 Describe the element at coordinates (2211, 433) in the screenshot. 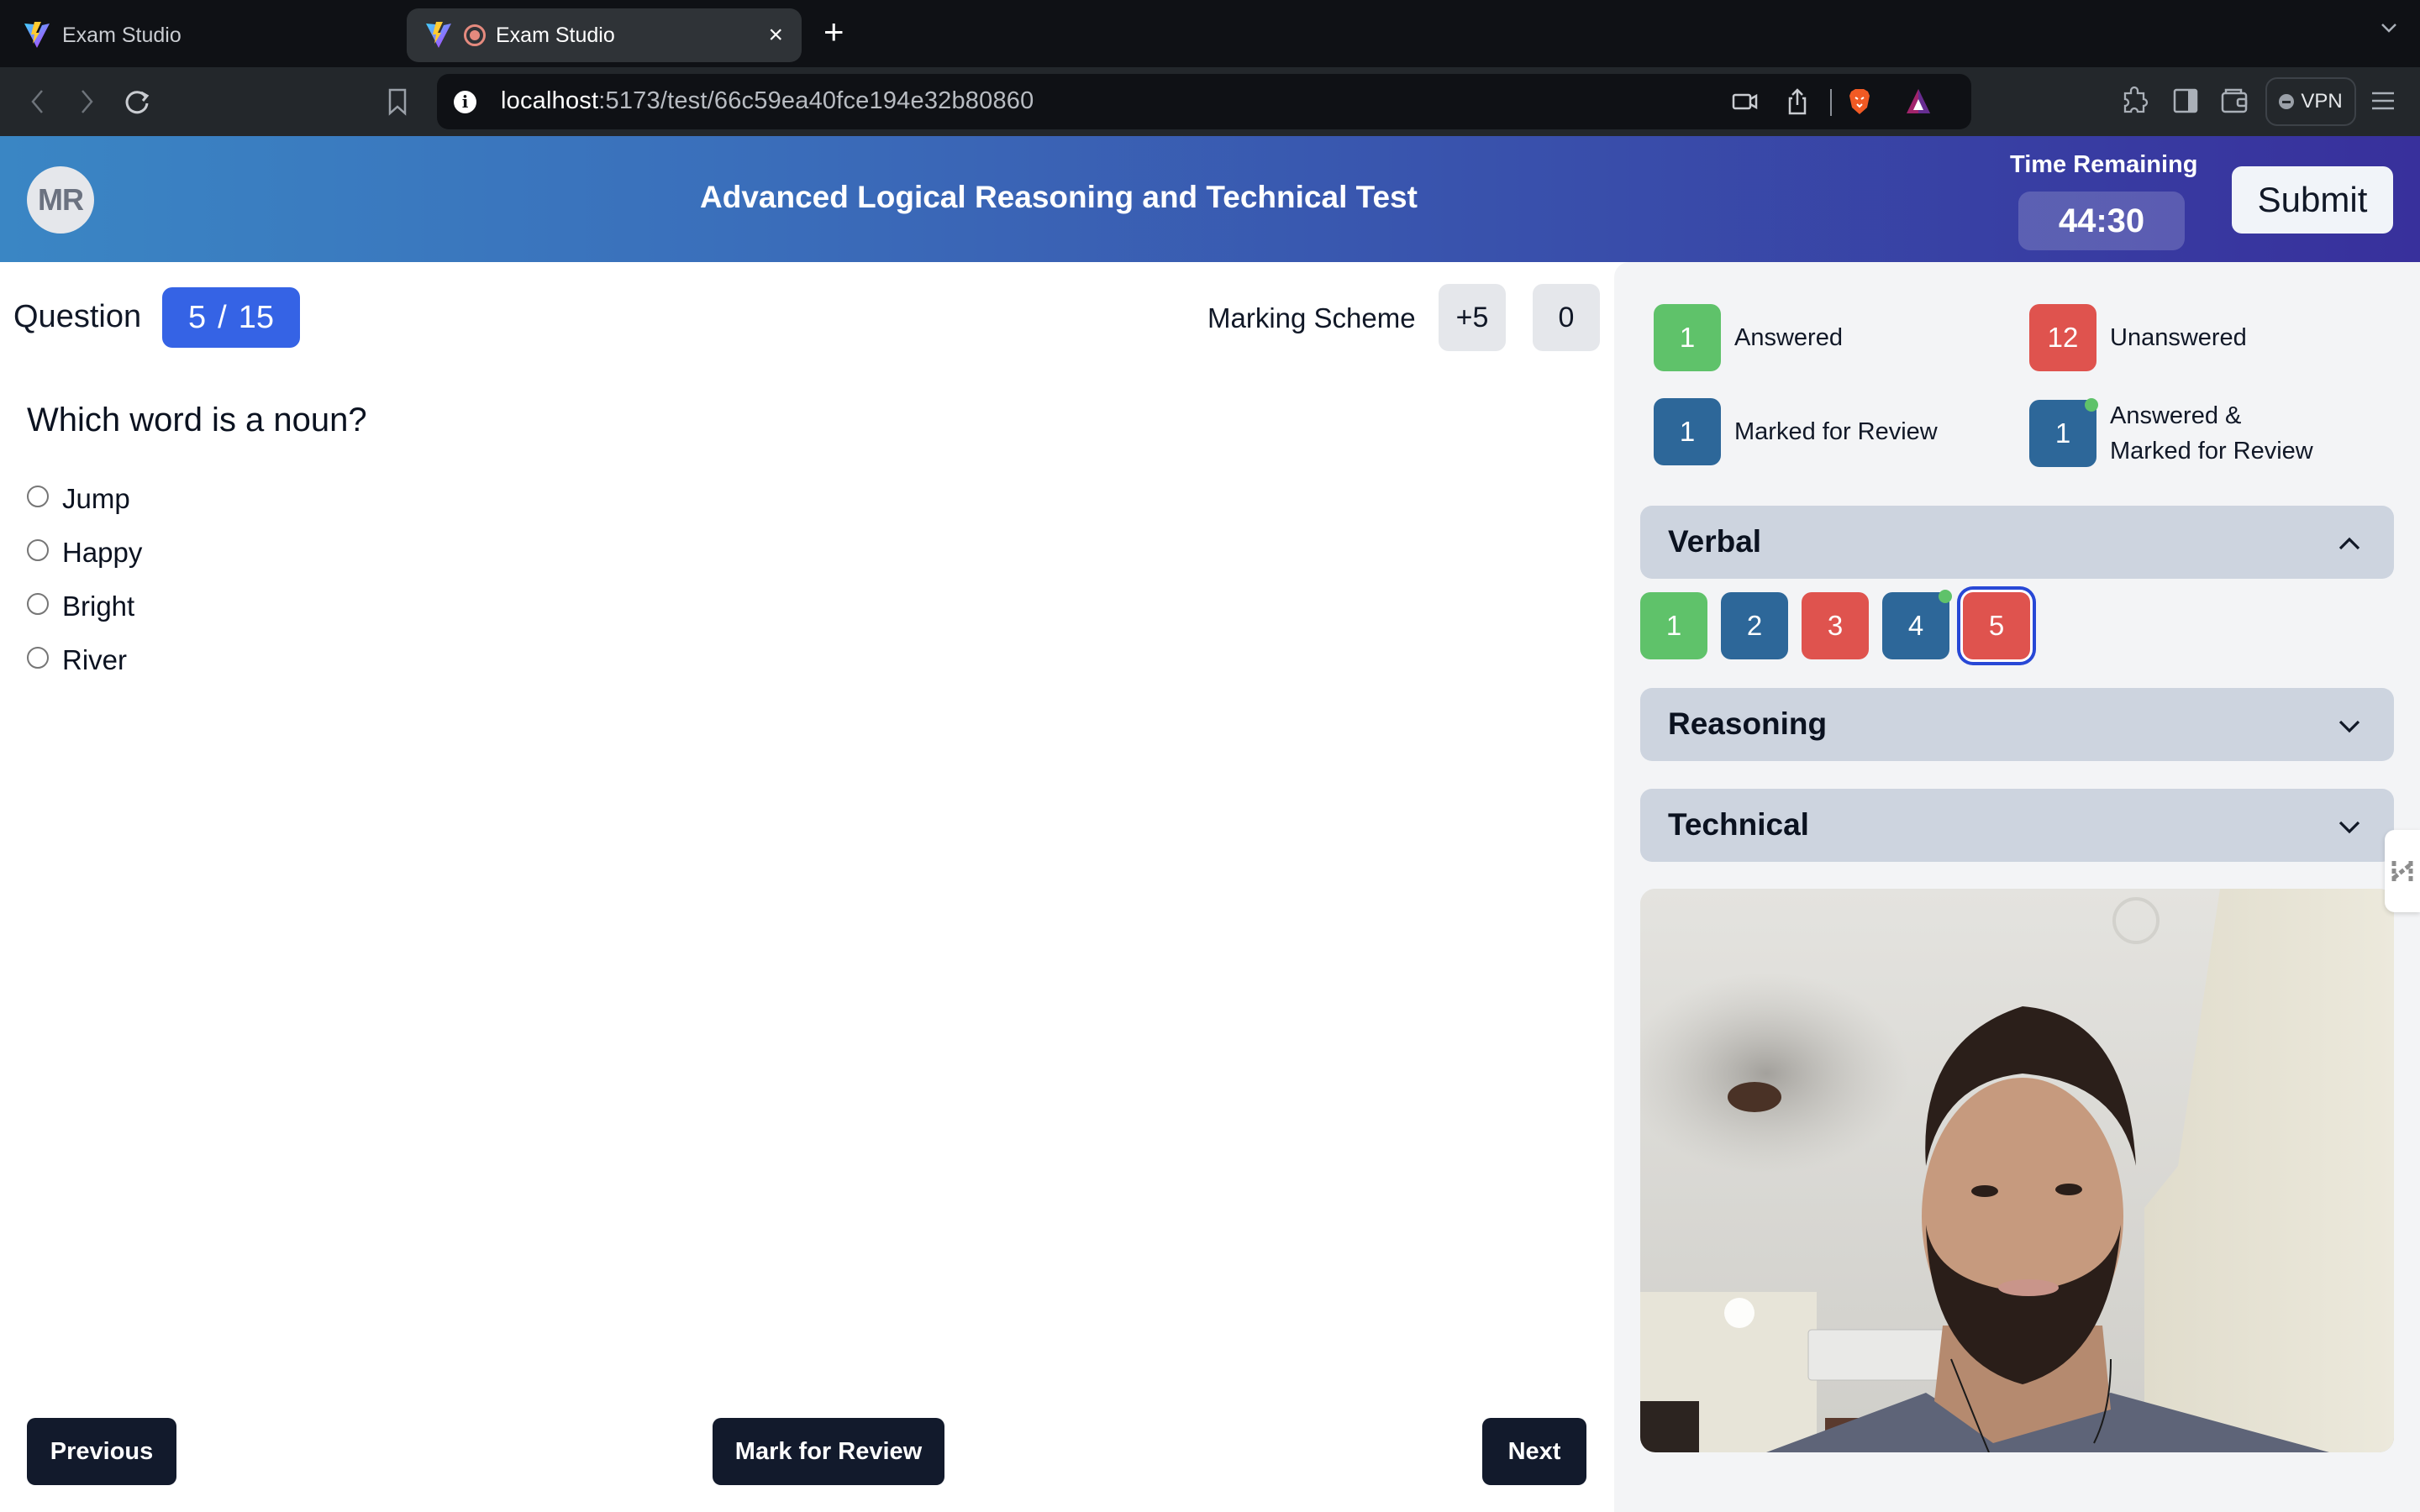

I see `legend-label: Answered & Marked for Review` at that location.